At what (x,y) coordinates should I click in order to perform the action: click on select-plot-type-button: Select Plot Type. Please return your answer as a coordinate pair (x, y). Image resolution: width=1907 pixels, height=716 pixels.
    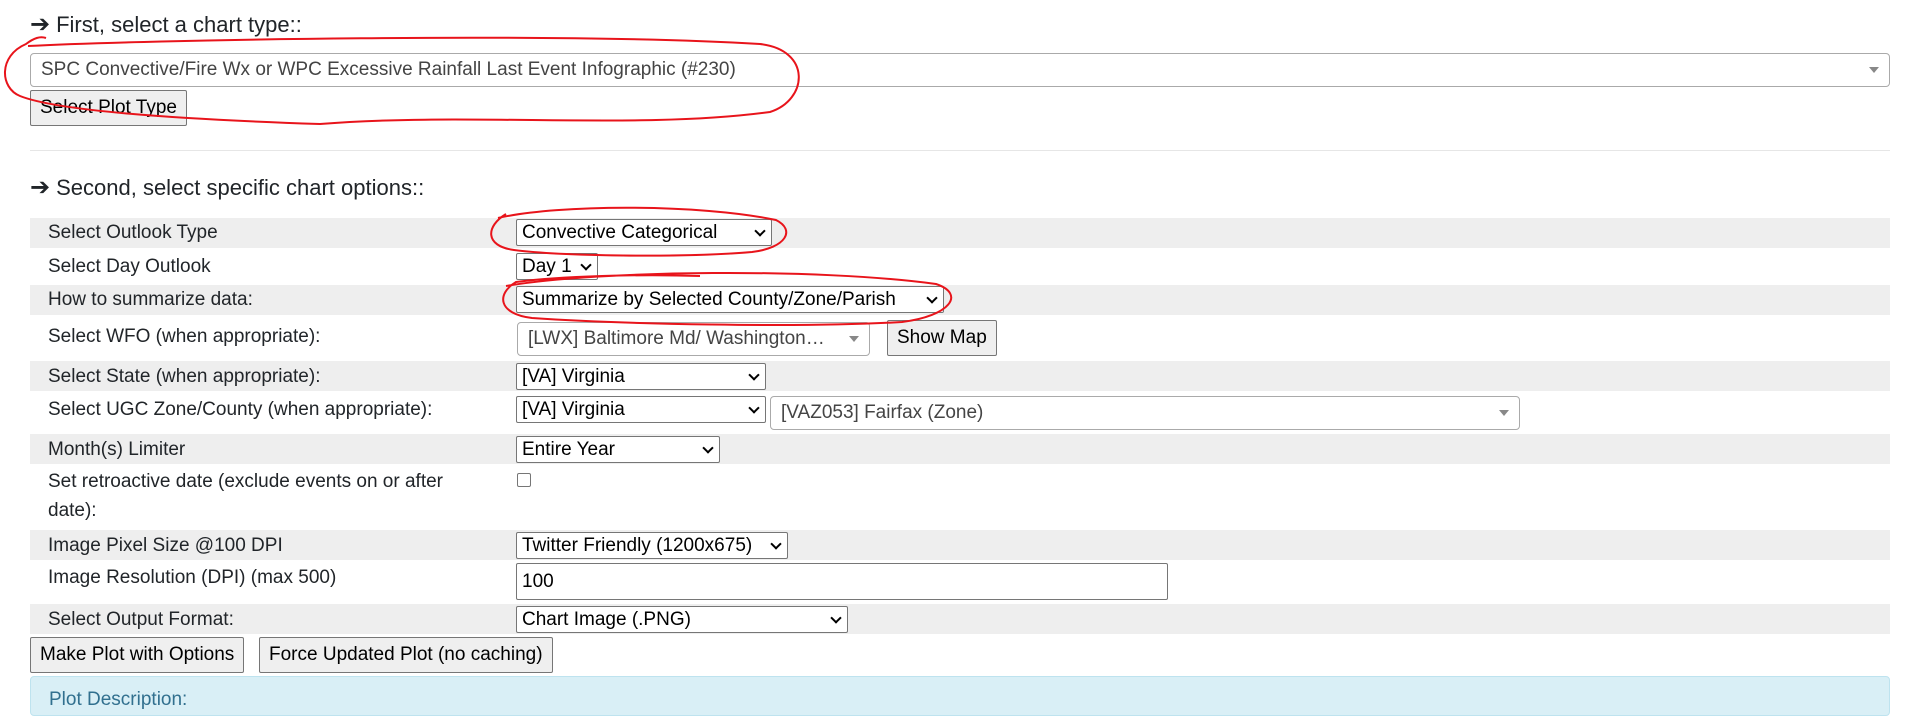
    Looking at the image, I should click on (108, 108).